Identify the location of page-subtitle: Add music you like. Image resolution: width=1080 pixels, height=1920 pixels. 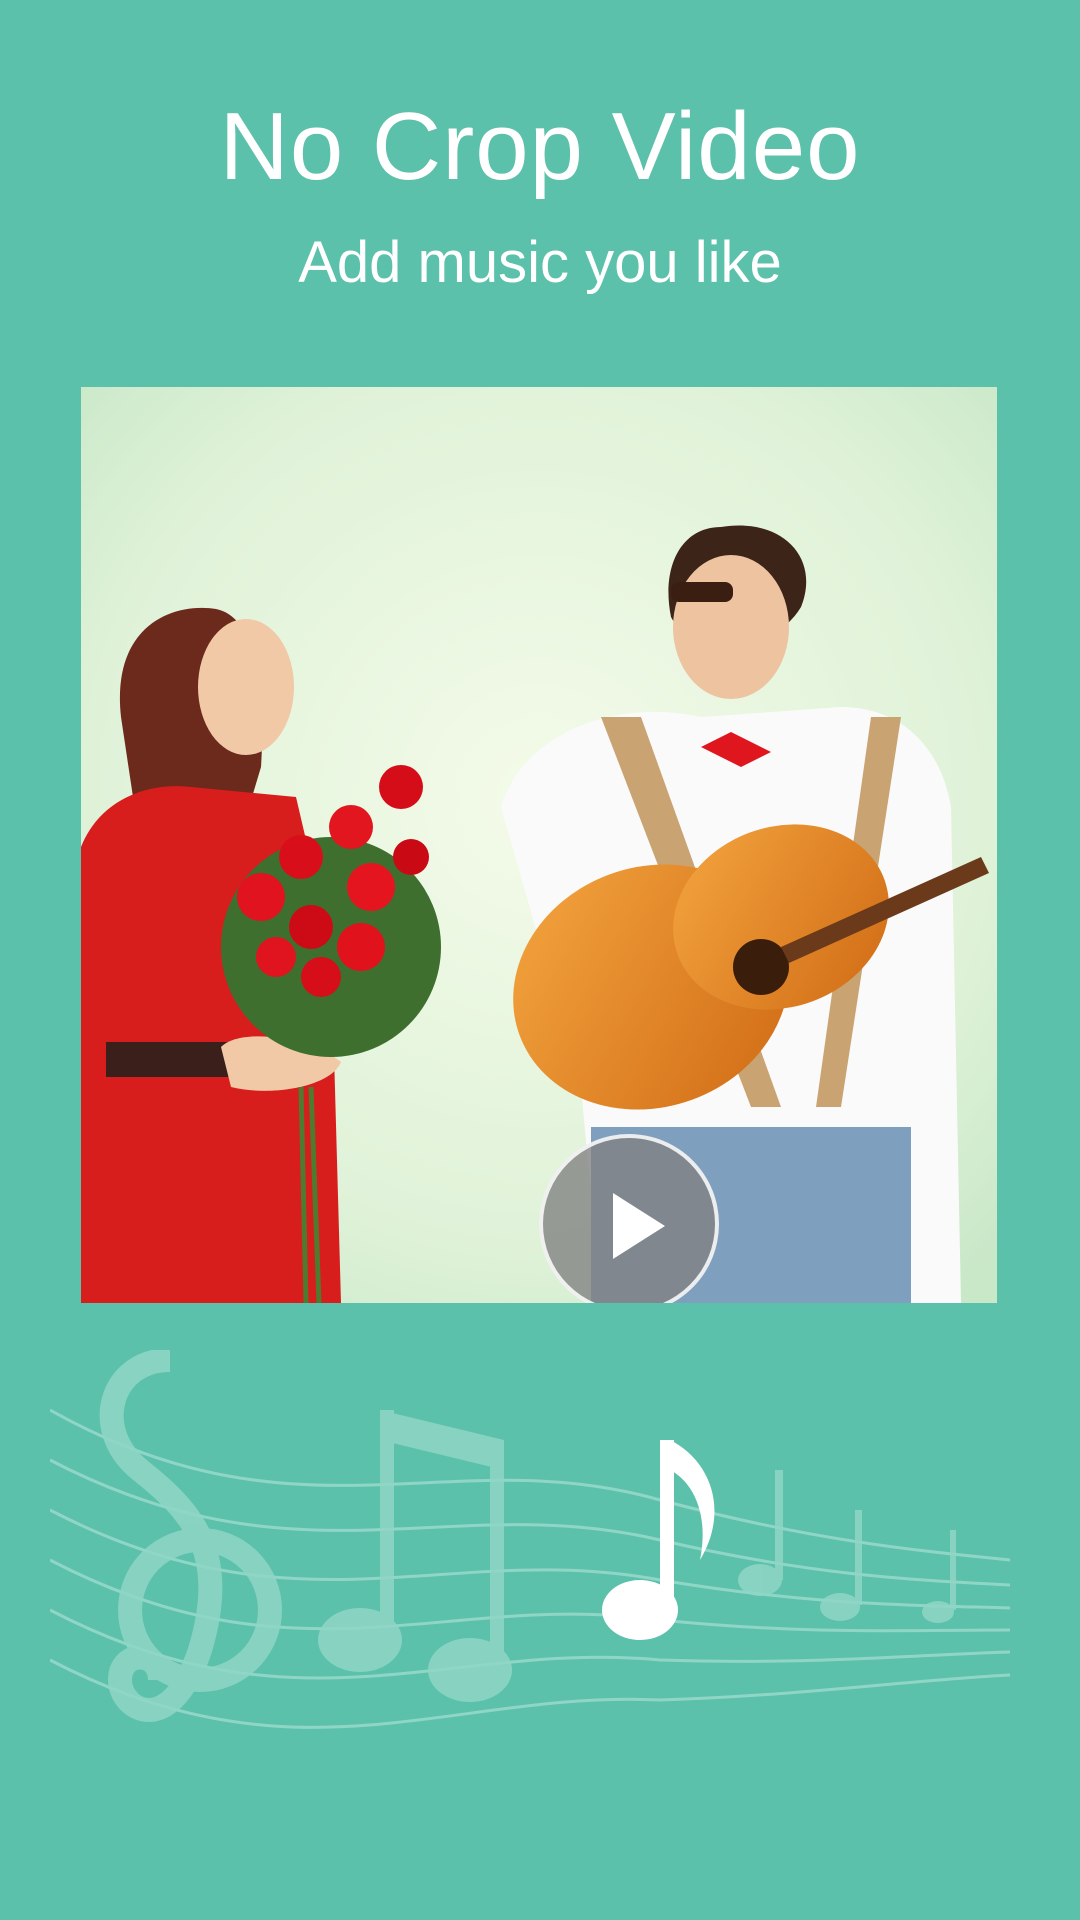
(540, 262).